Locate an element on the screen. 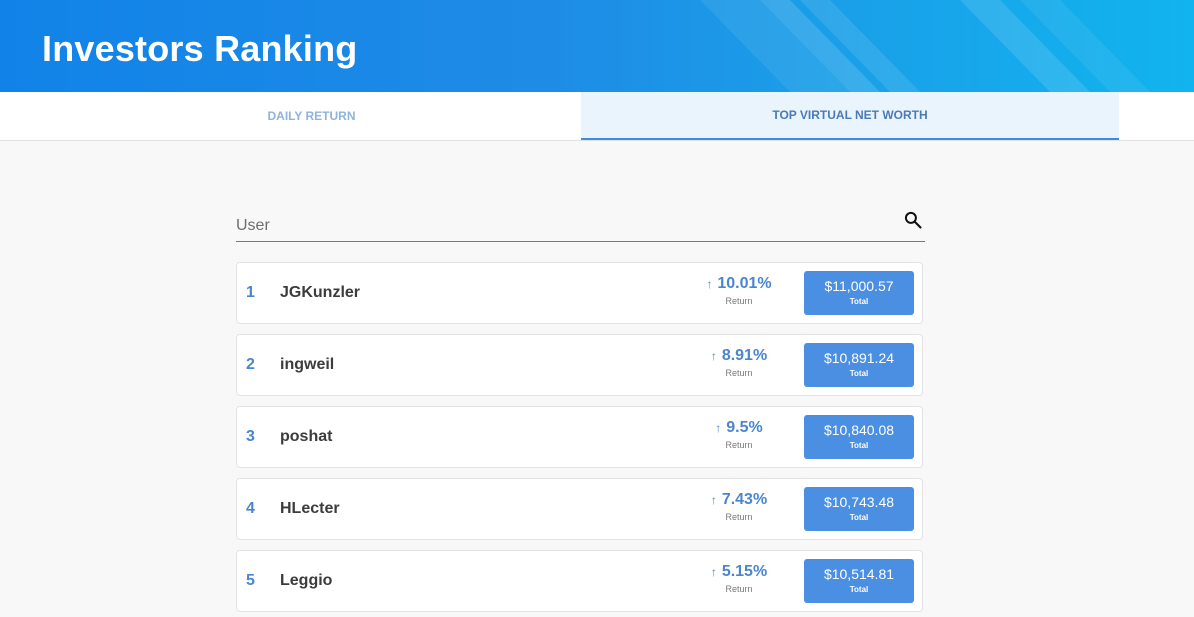  page-title: Investors Ranking is located at coordinates (200, 48).